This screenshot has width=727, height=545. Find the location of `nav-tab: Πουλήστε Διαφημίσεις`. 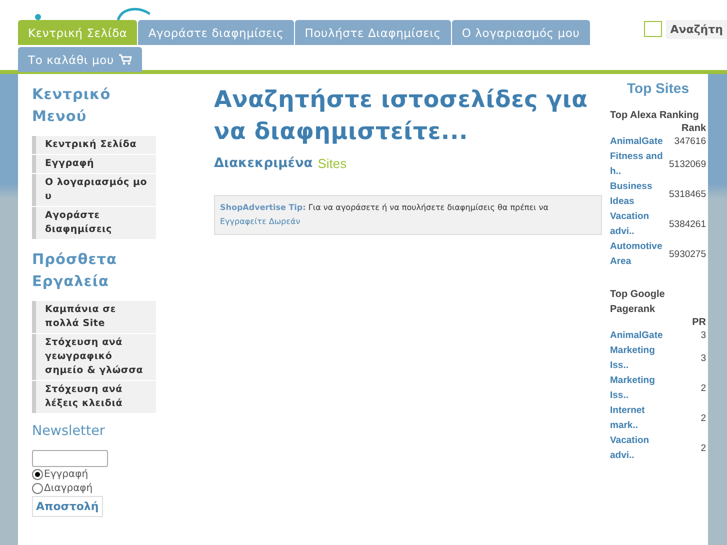

nav-tab: Πουλήστε Διαφημίσεις is located at coordinates (372, 32).